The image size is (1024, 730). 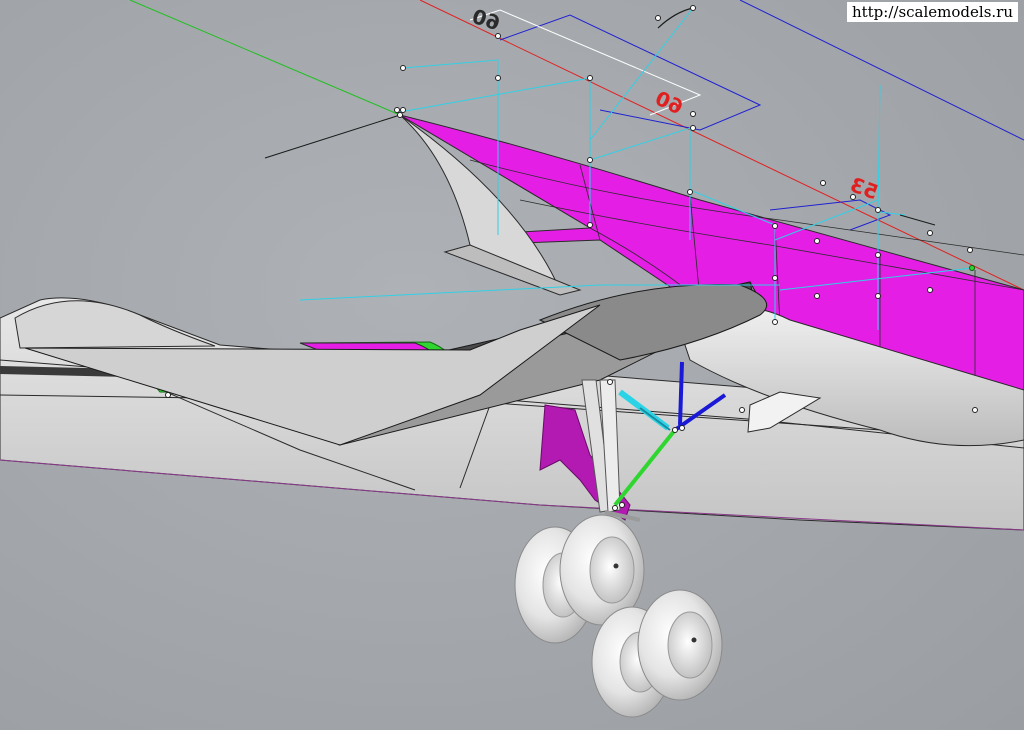 I want to click on wing-fairing, so click(x=115, y=324).